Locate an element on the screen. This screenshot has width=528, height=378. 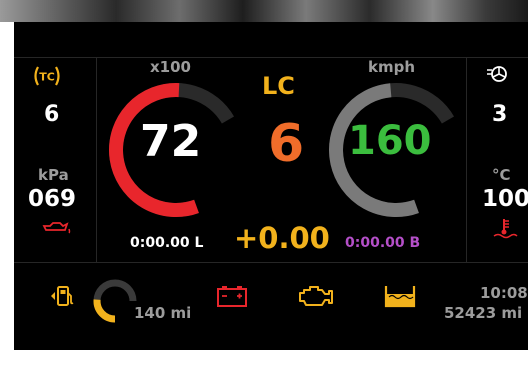
battery-warning-icon is located at coordinates (232, 296).